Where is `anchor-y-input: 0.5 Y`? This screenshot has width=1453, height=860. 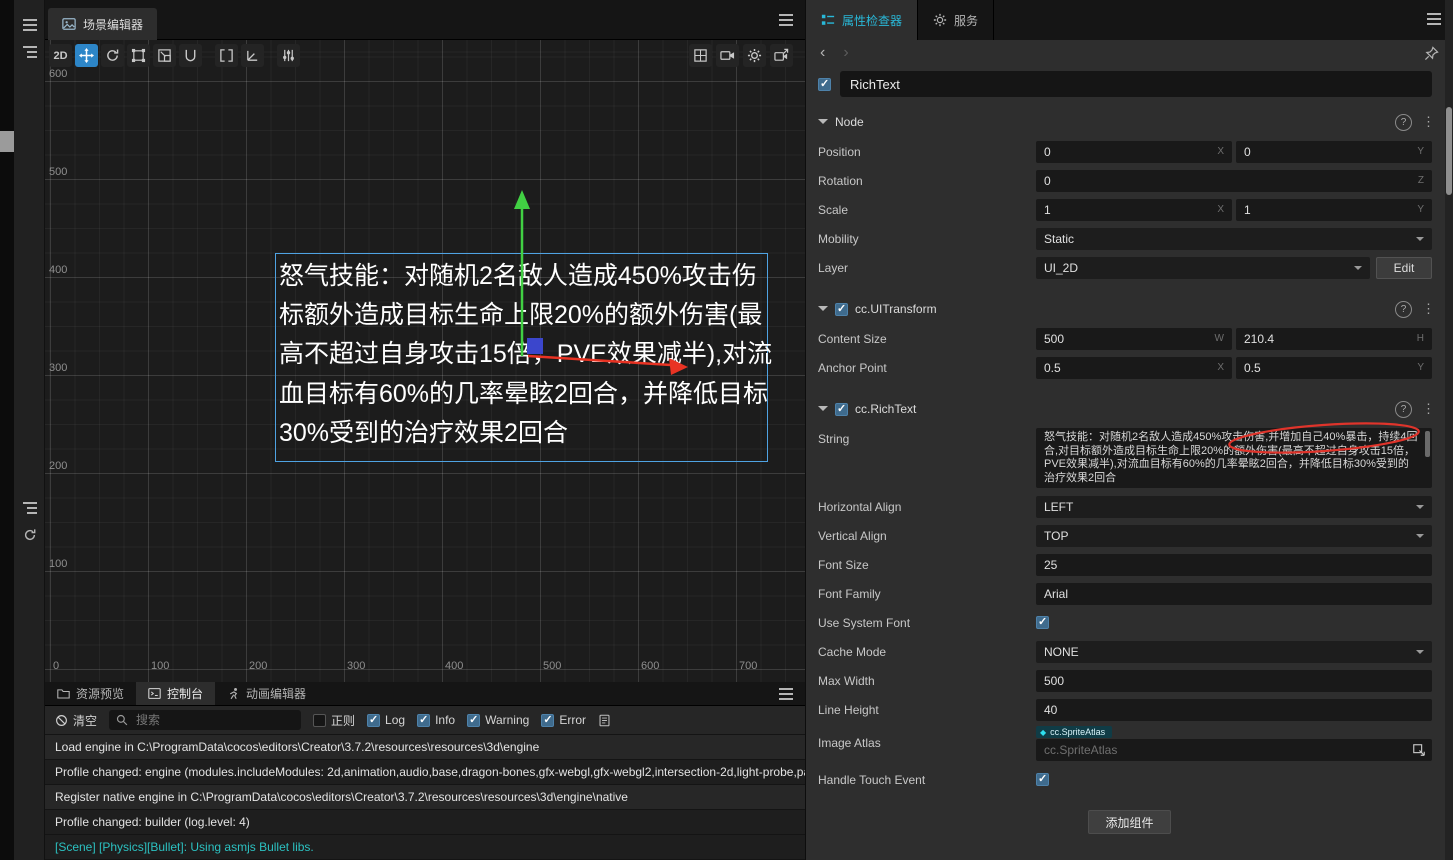 anchor-y-input: 0.5 Y is located at coordinates (1334, 367).